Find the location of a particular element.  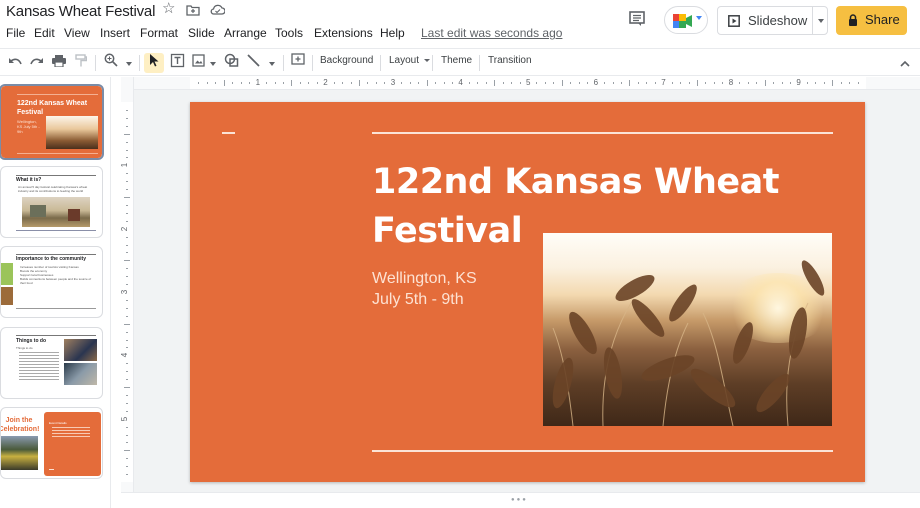

theme-button: Theme is located at coordinates (456, 60).